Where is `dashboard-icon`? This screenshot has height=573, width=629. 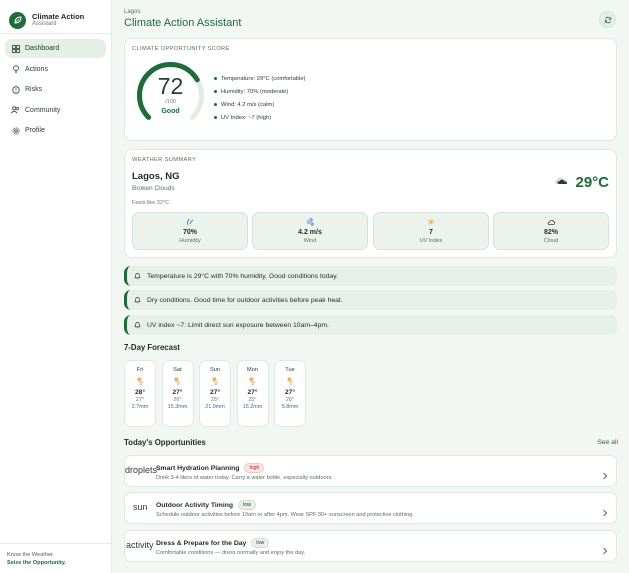
dashboard-icon is located at coordinates (15, 48).